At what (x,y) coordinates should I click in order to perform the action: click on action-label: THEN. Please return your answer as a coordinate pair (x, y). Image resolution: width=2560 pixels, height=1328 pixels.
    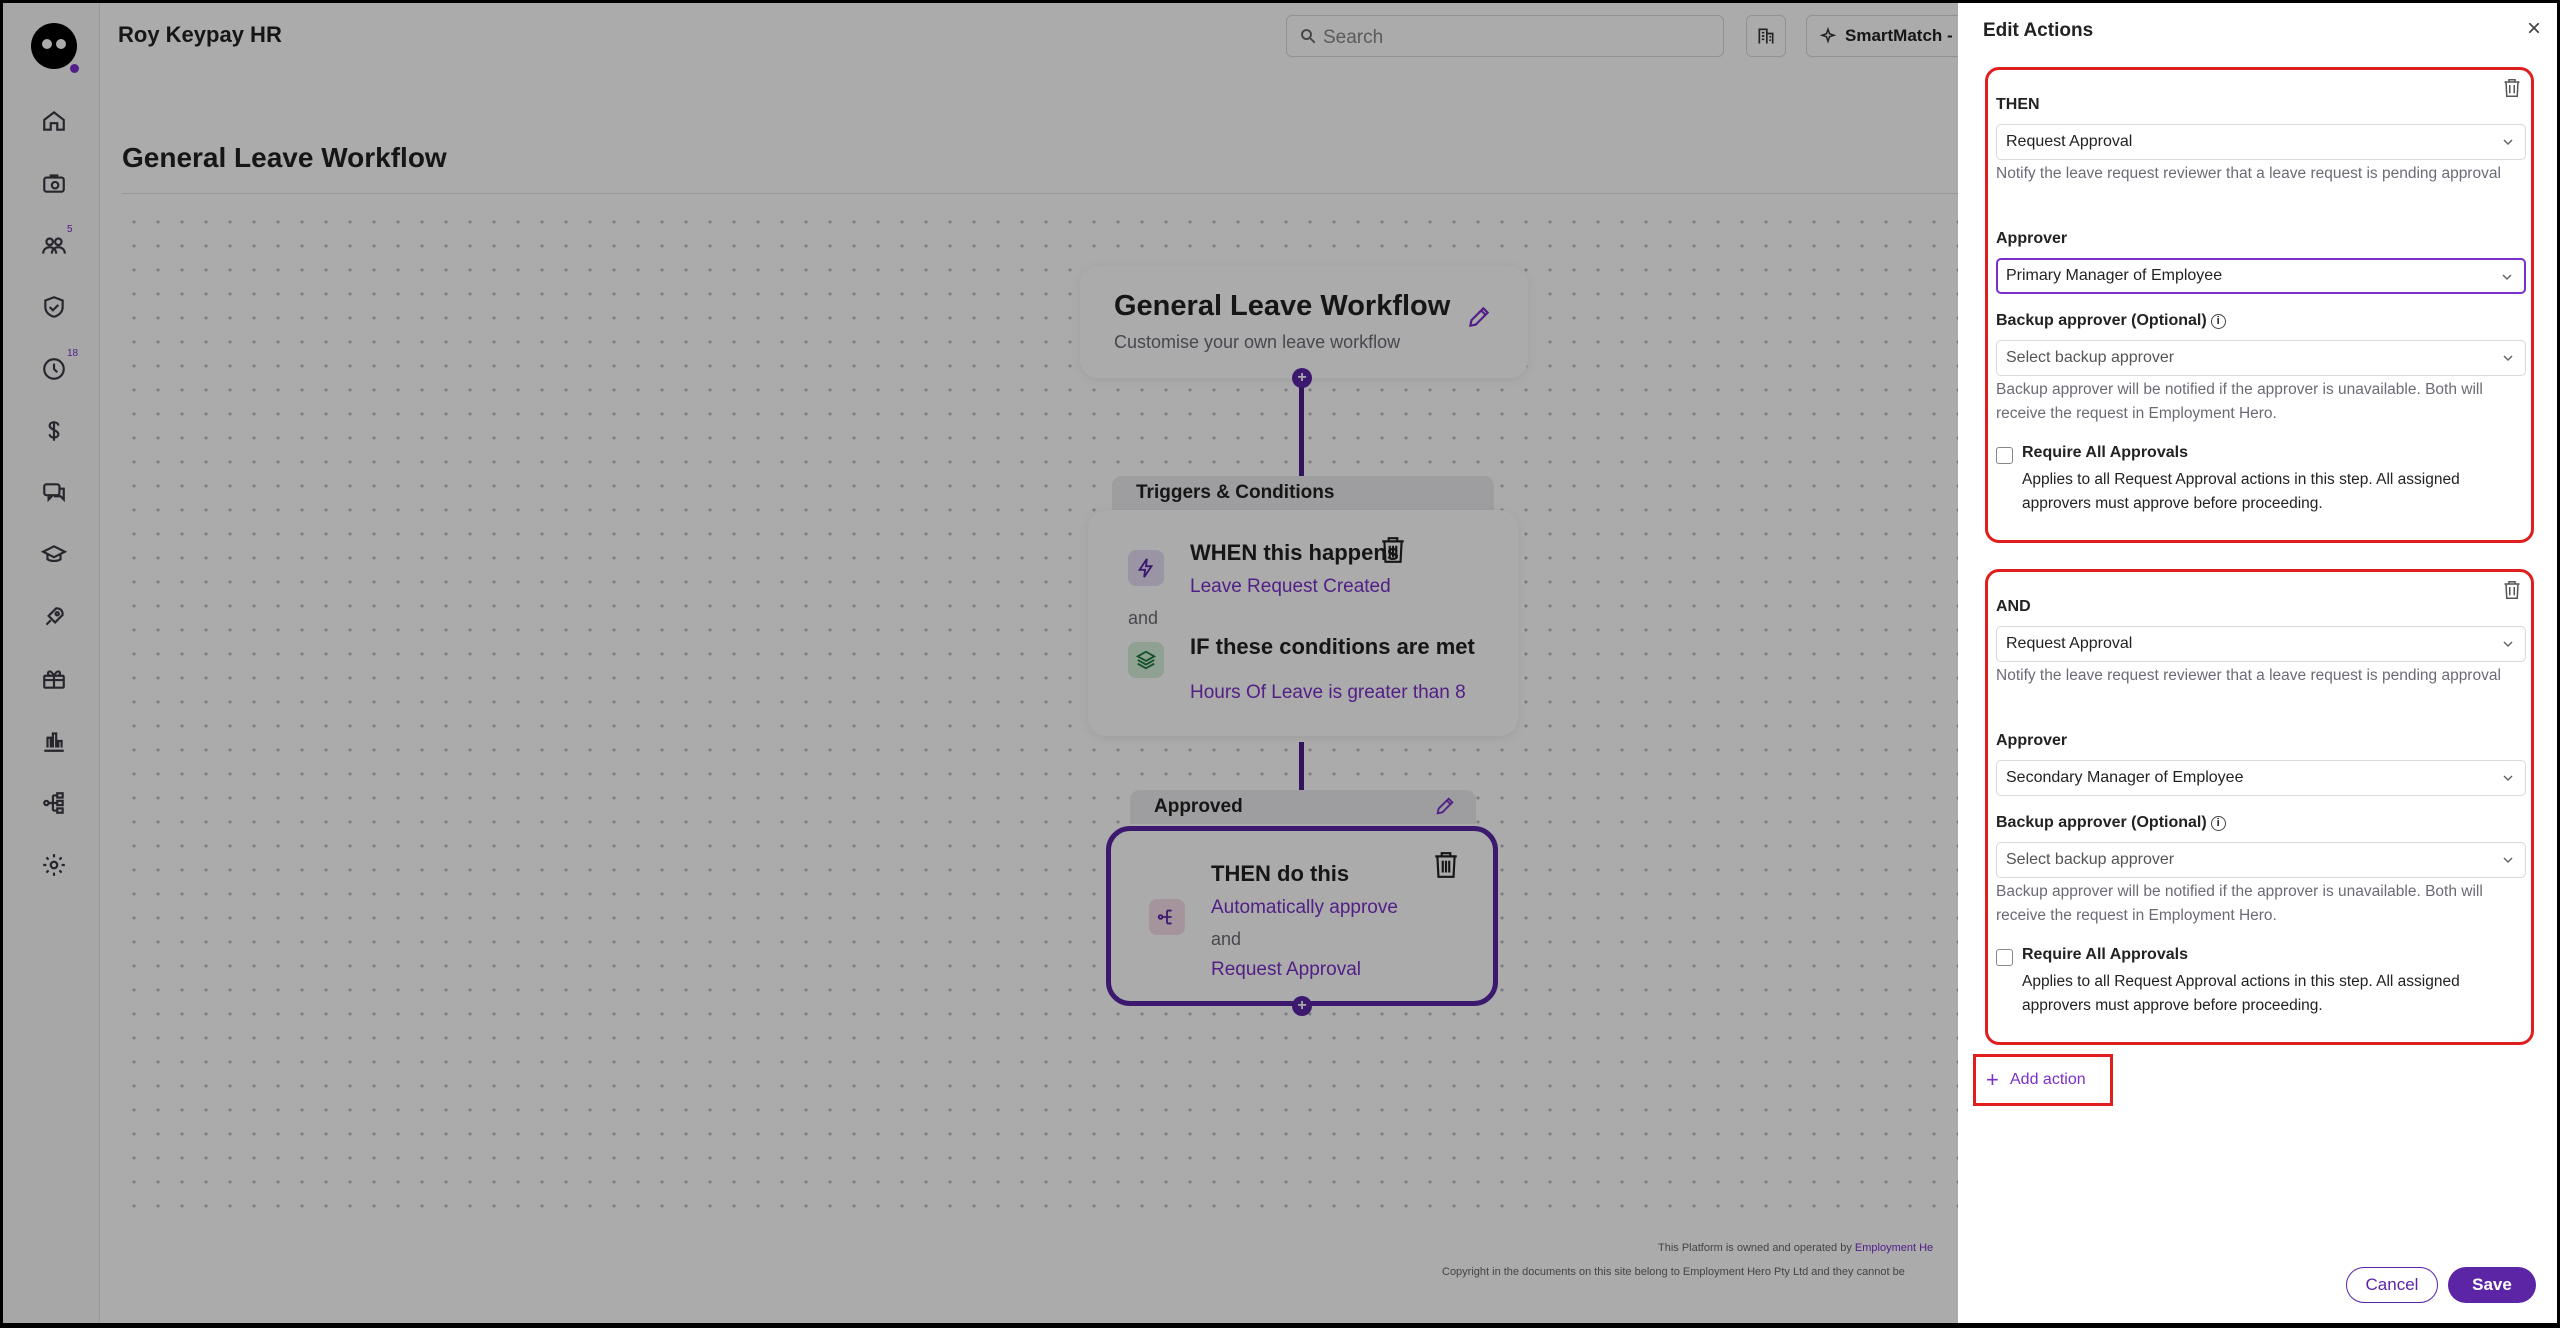
    Looking at the image, I should click on (2018, 104).